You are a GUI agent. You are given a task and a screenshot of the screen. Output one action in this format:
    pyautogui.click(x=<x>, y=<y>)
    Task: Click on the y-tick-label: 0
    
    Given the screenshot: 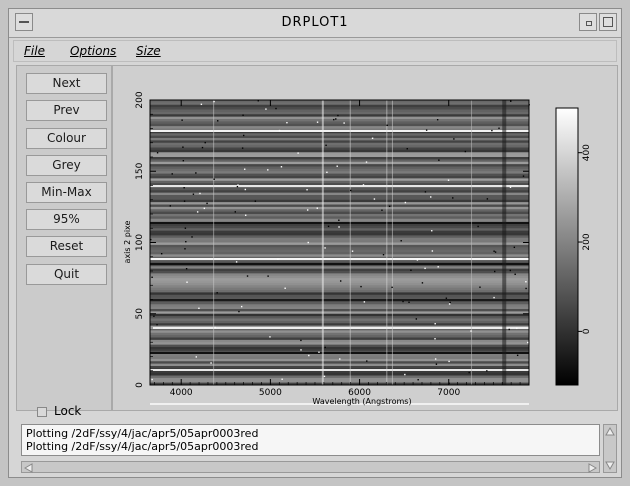 What is the action you would take?
    pyautogui.click(x=140, y=385)
    